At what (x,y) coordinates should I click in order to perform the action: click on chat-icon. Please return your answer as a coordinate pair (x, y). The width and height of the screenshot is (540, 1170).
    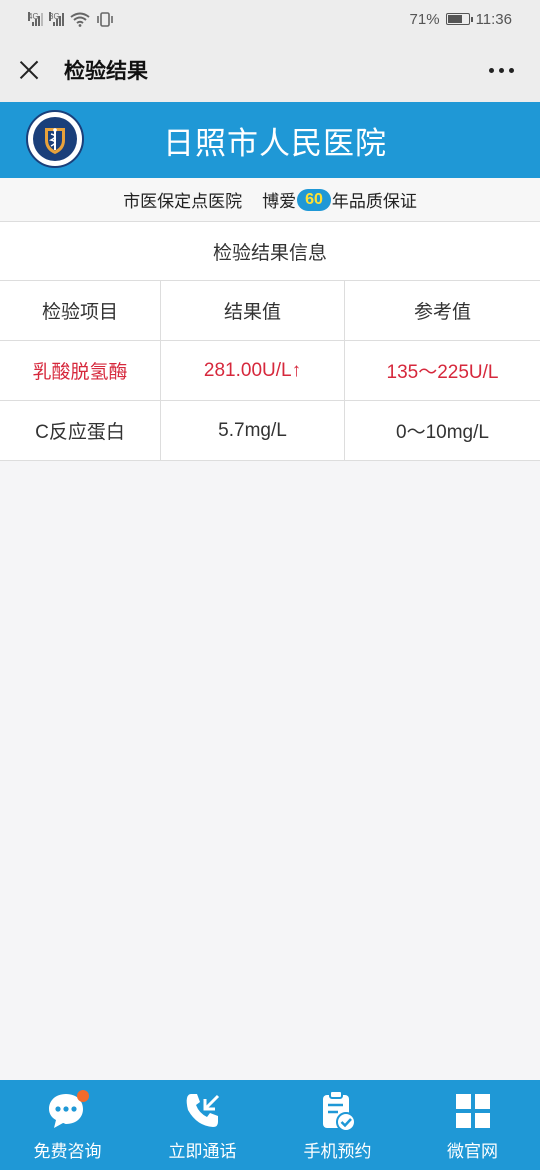
    Looking at the image, I should click on (68, 1111).